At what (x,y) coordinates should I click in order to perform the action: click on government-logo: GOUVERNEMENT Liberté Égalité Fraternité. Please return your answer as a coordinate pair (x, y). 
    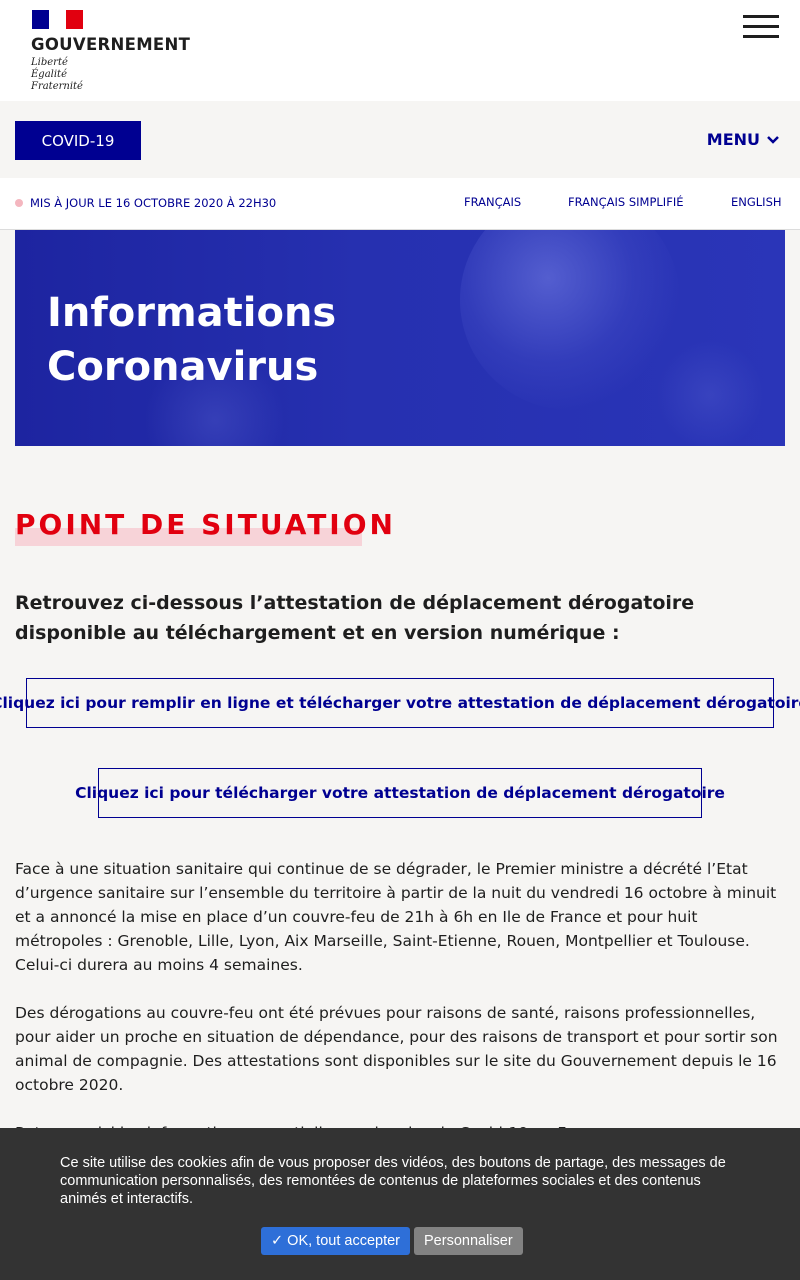
    Looking at the image, I should click on (110, 51).